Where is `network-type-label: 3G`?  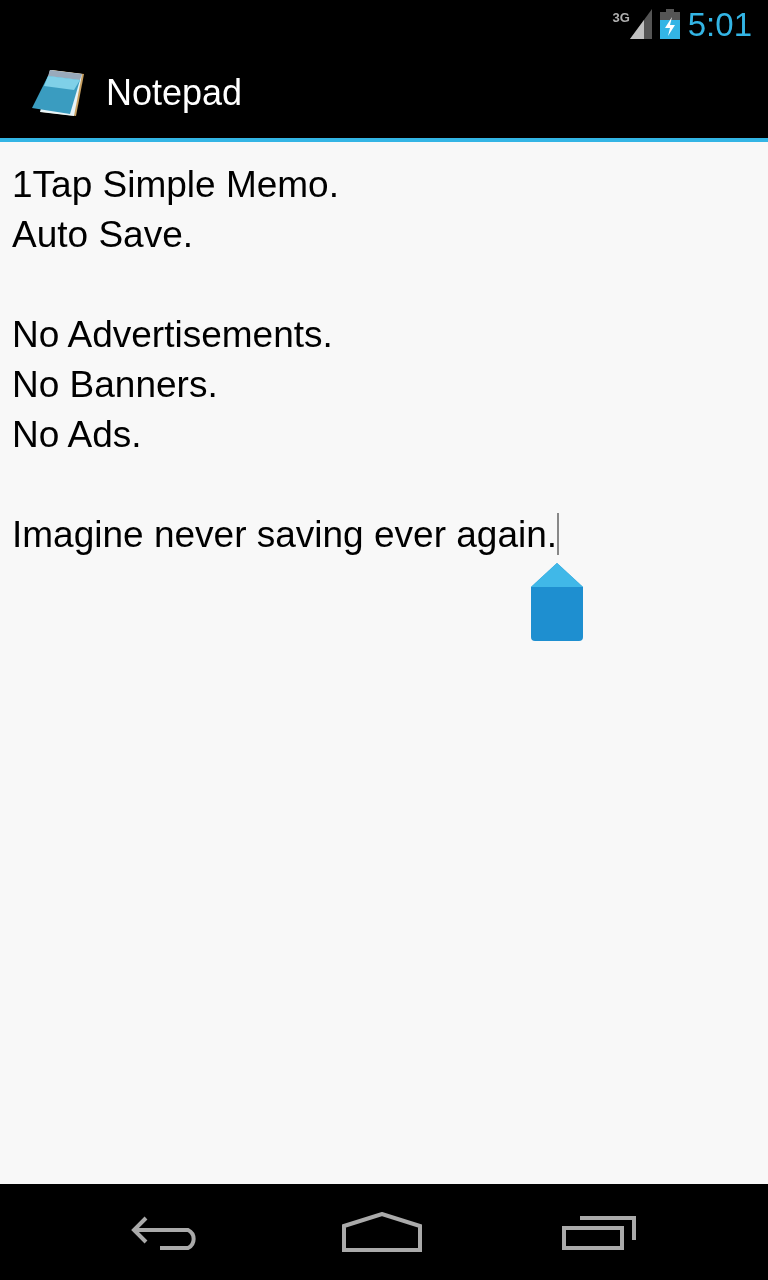 network-type-label: 3G is located at coordinates (621, 17).